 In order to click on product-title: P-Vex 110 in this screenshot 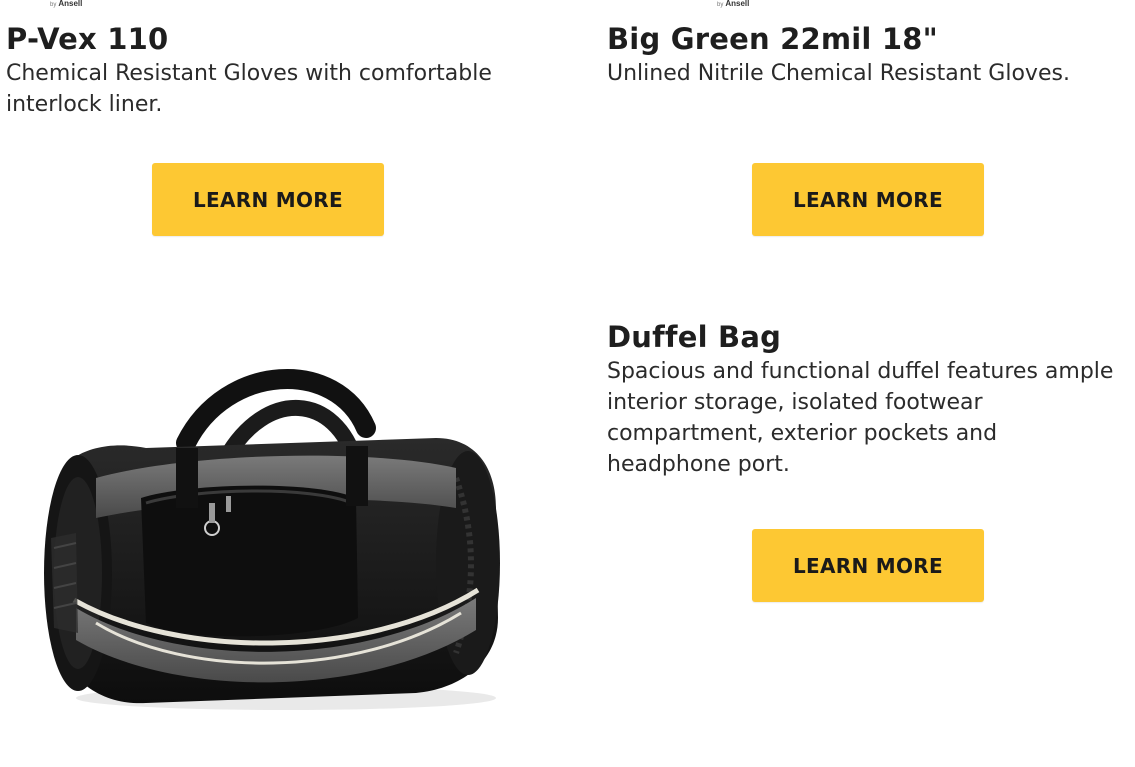, I will do `click(87, 39)`.